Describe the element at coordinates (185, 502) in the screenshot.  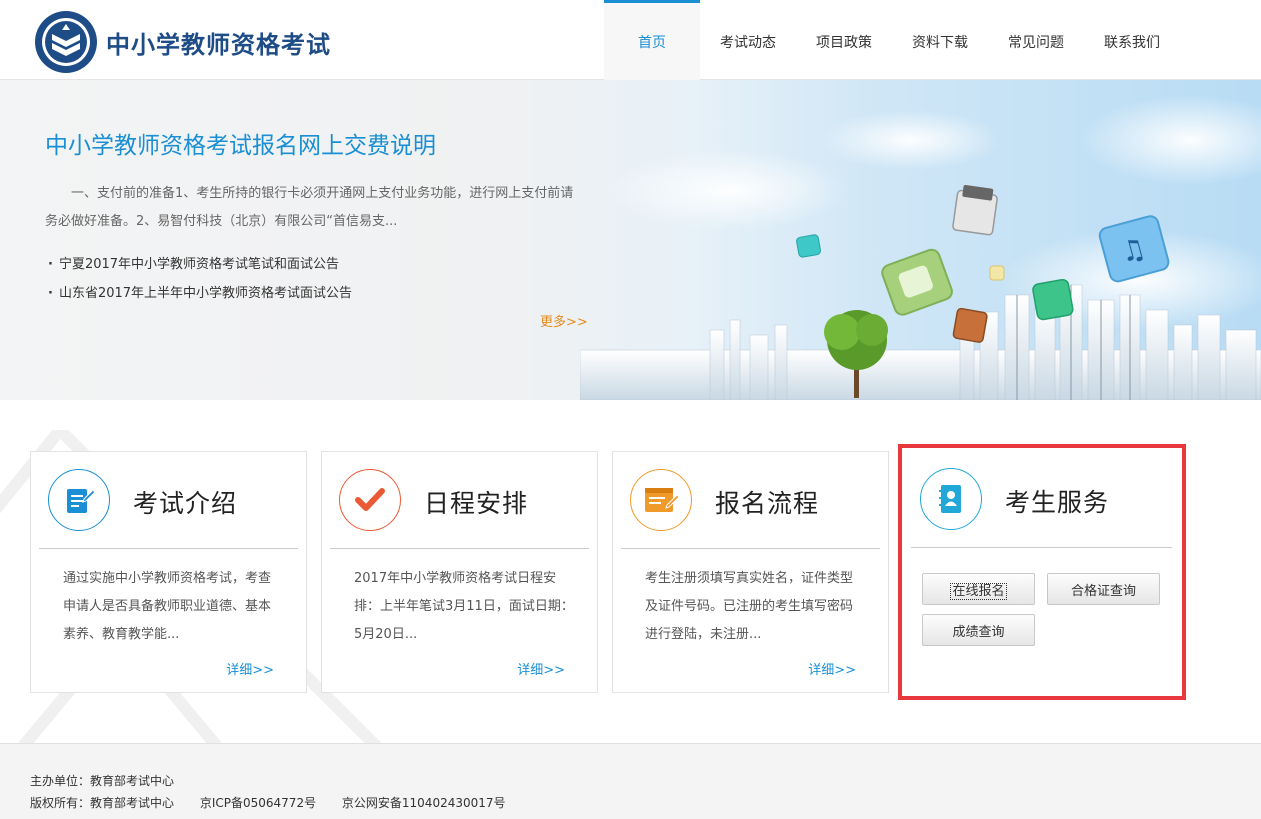
I see `card-title: 考试介绍` at that location.